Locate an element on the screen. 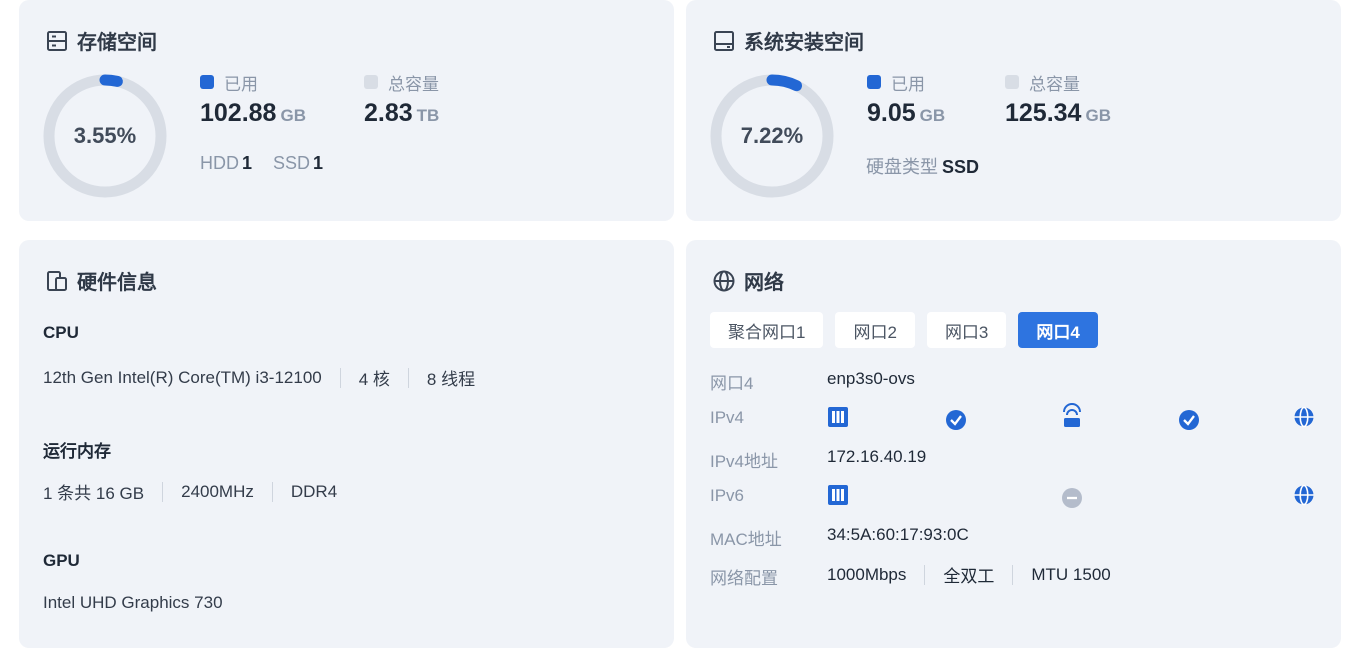 Image resolution: width=1357 pixels, height=666 pixels. gpu-heading: GPU is located at coordinates (61, 560).